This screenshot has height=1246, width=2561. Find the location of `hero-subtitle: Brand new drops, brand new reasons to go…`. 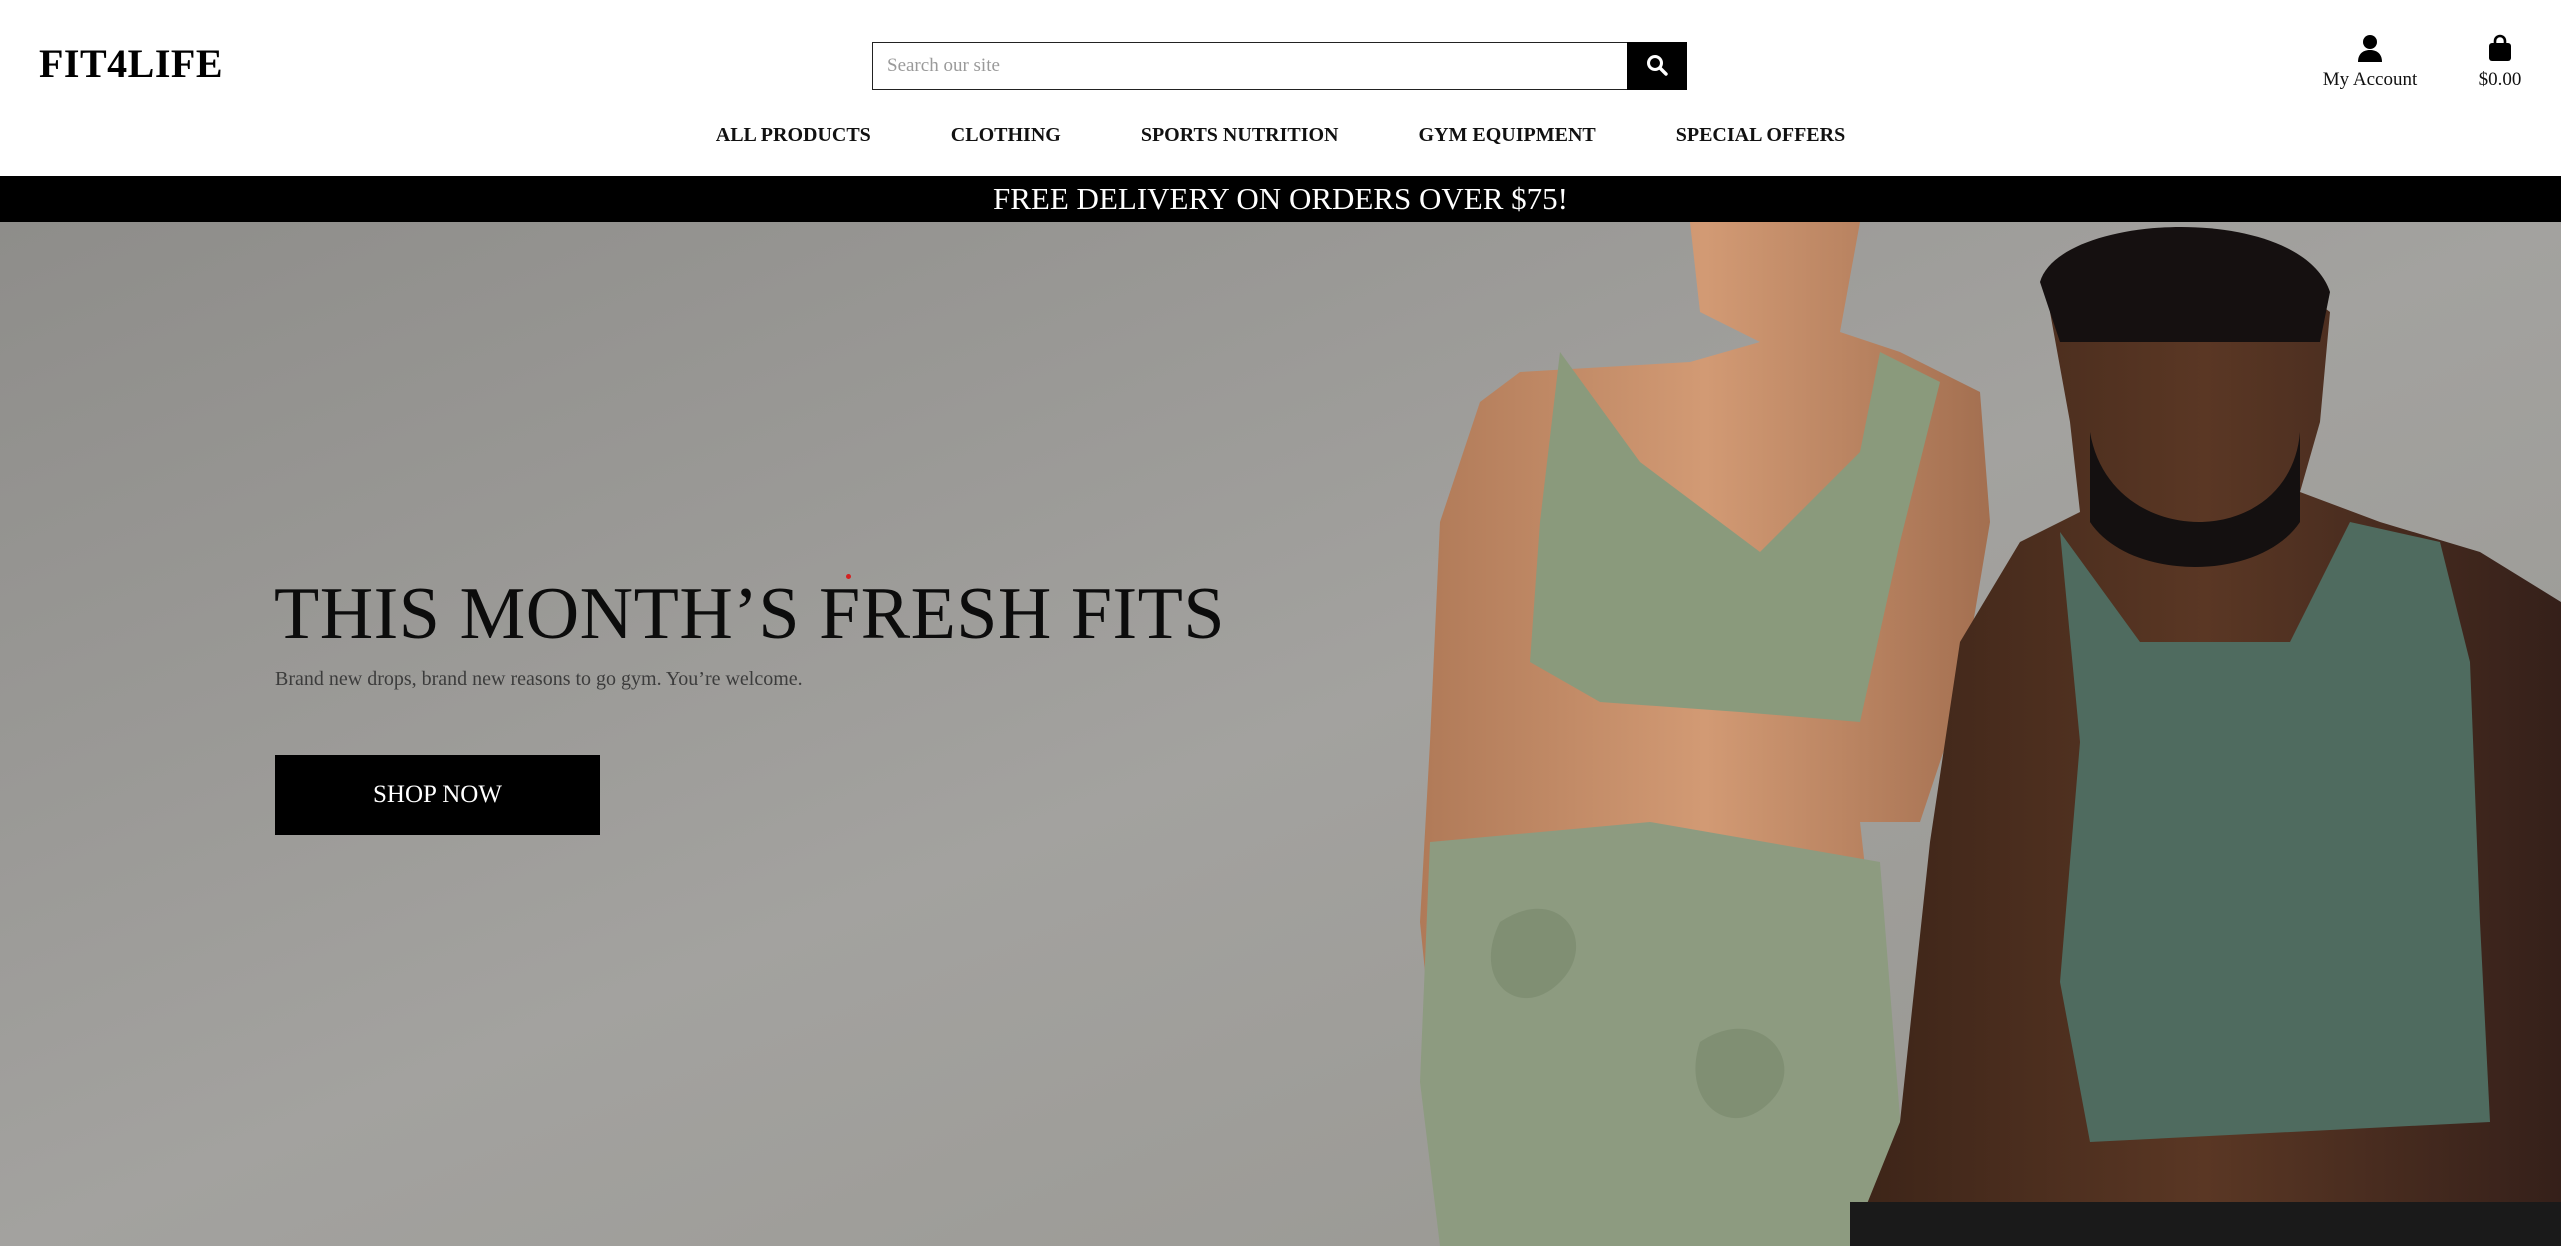

hero-subtitle: Brand new drops, brand new reasons to go… is located at coordinates (539, 679).